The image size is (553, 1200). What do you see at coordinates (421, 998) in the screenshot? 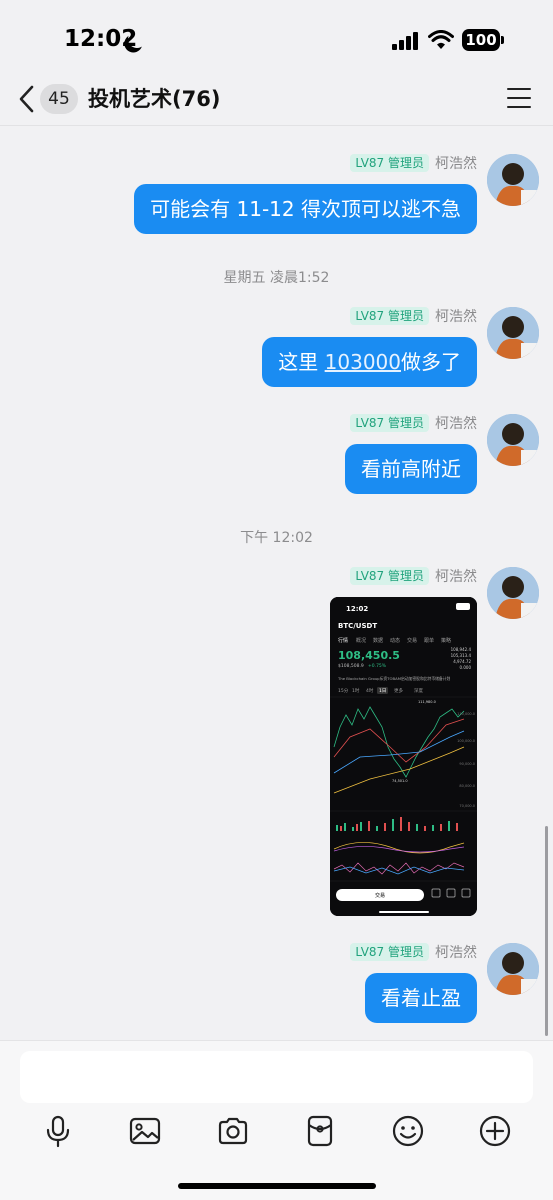
I see `message-bubble: 看着止盈` at bounding box center [421, 998].